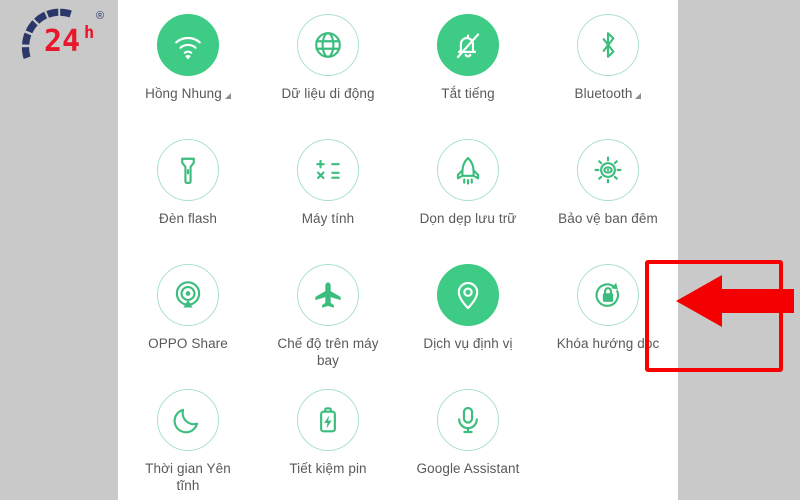  I want to click on qs-label-wrap-night-shield: Bảo vệ ban đêm, so click(608, 214).